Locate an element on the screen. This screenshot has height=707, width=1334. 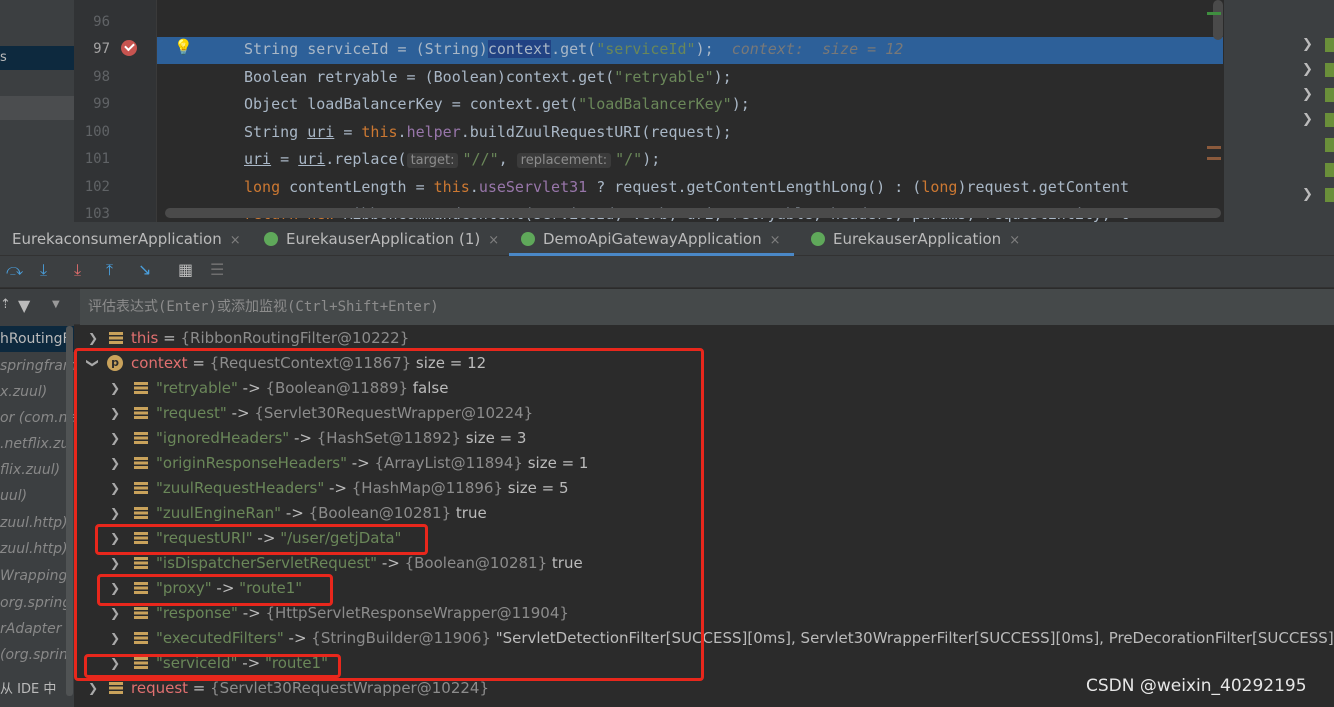
list-item: uul) is located at coordinates (37, 496).